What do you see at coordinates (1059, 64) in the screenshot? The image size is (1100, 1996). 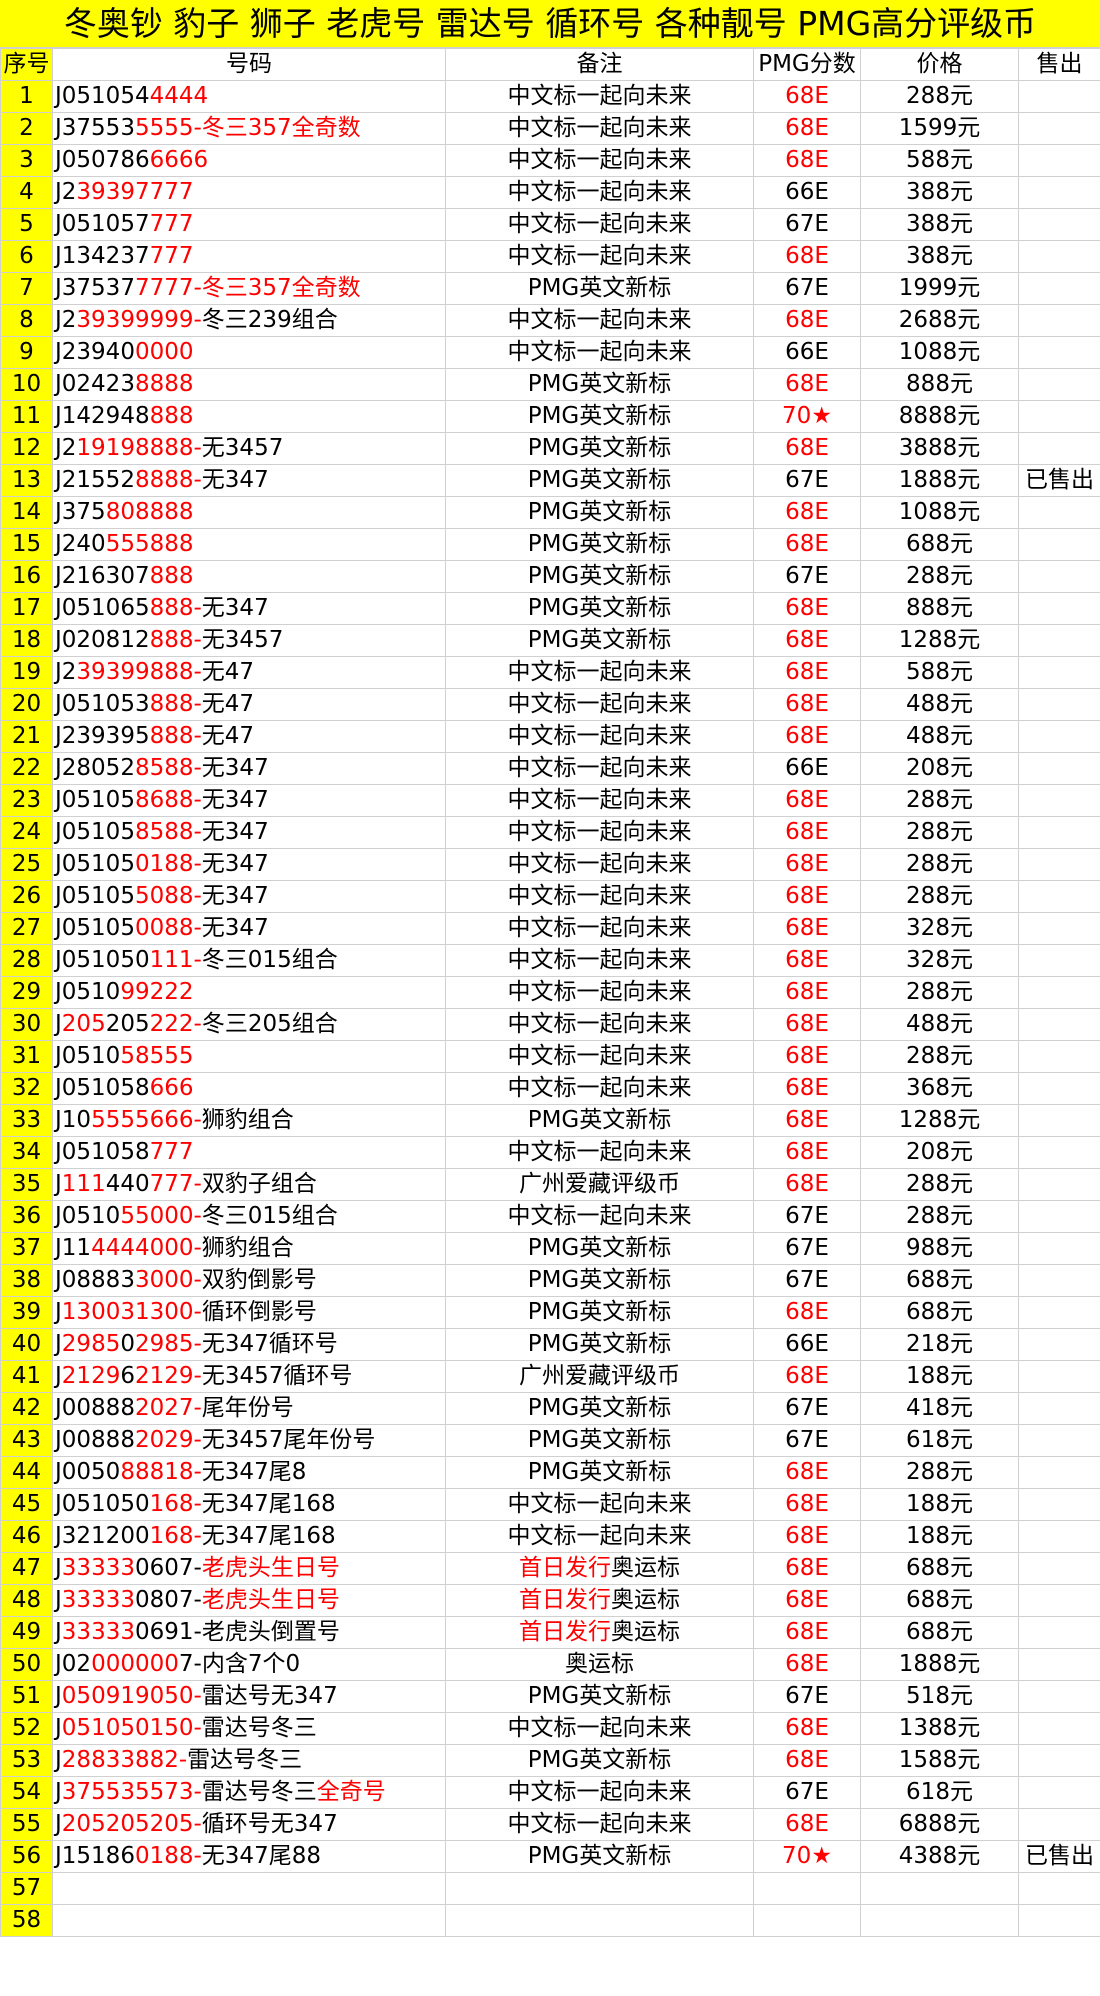 I see `header-sold: 售出` at bounding box center [1059, 64].